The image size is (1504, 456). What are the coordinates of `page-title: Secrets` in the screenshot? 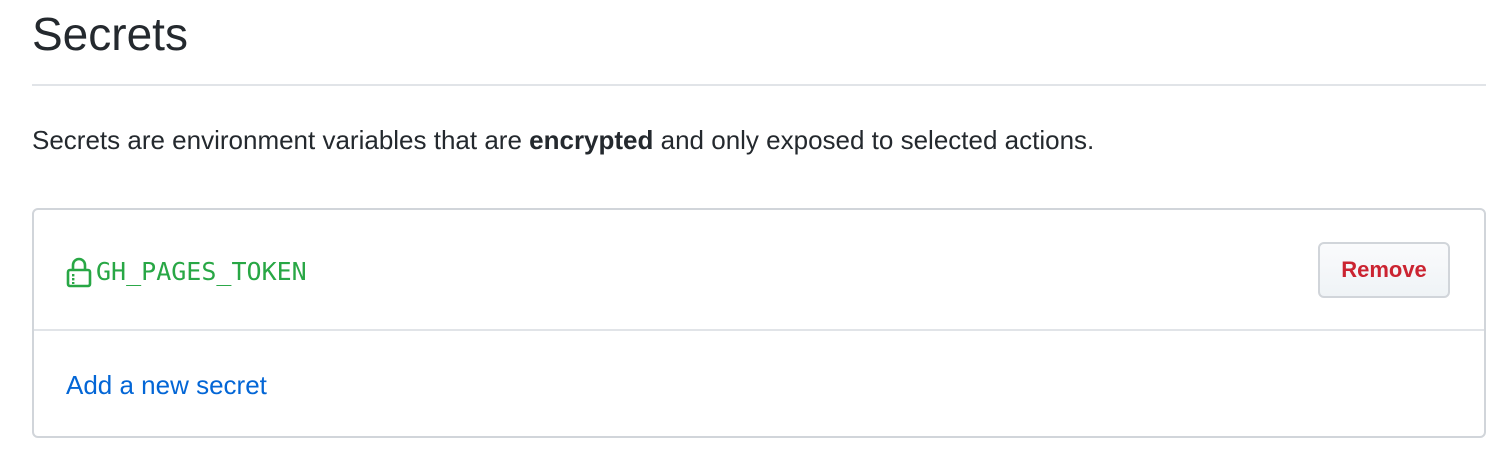 It's located at (110, 34).